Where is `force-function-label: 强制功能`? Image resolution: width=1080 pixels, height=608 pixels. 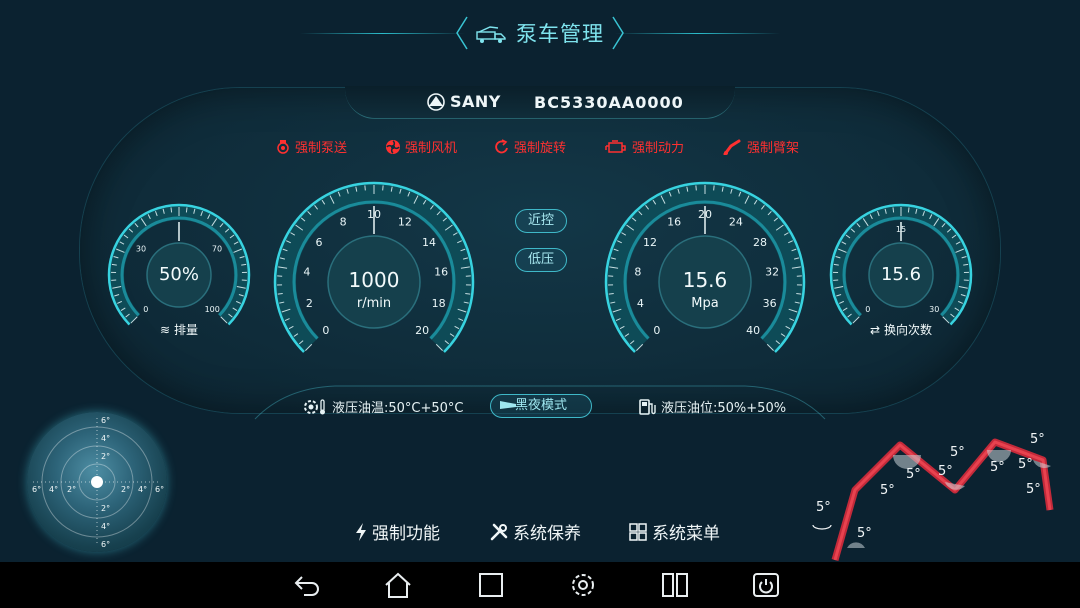
force-function-label: 强制功能 is located at coordinates (406, 534).